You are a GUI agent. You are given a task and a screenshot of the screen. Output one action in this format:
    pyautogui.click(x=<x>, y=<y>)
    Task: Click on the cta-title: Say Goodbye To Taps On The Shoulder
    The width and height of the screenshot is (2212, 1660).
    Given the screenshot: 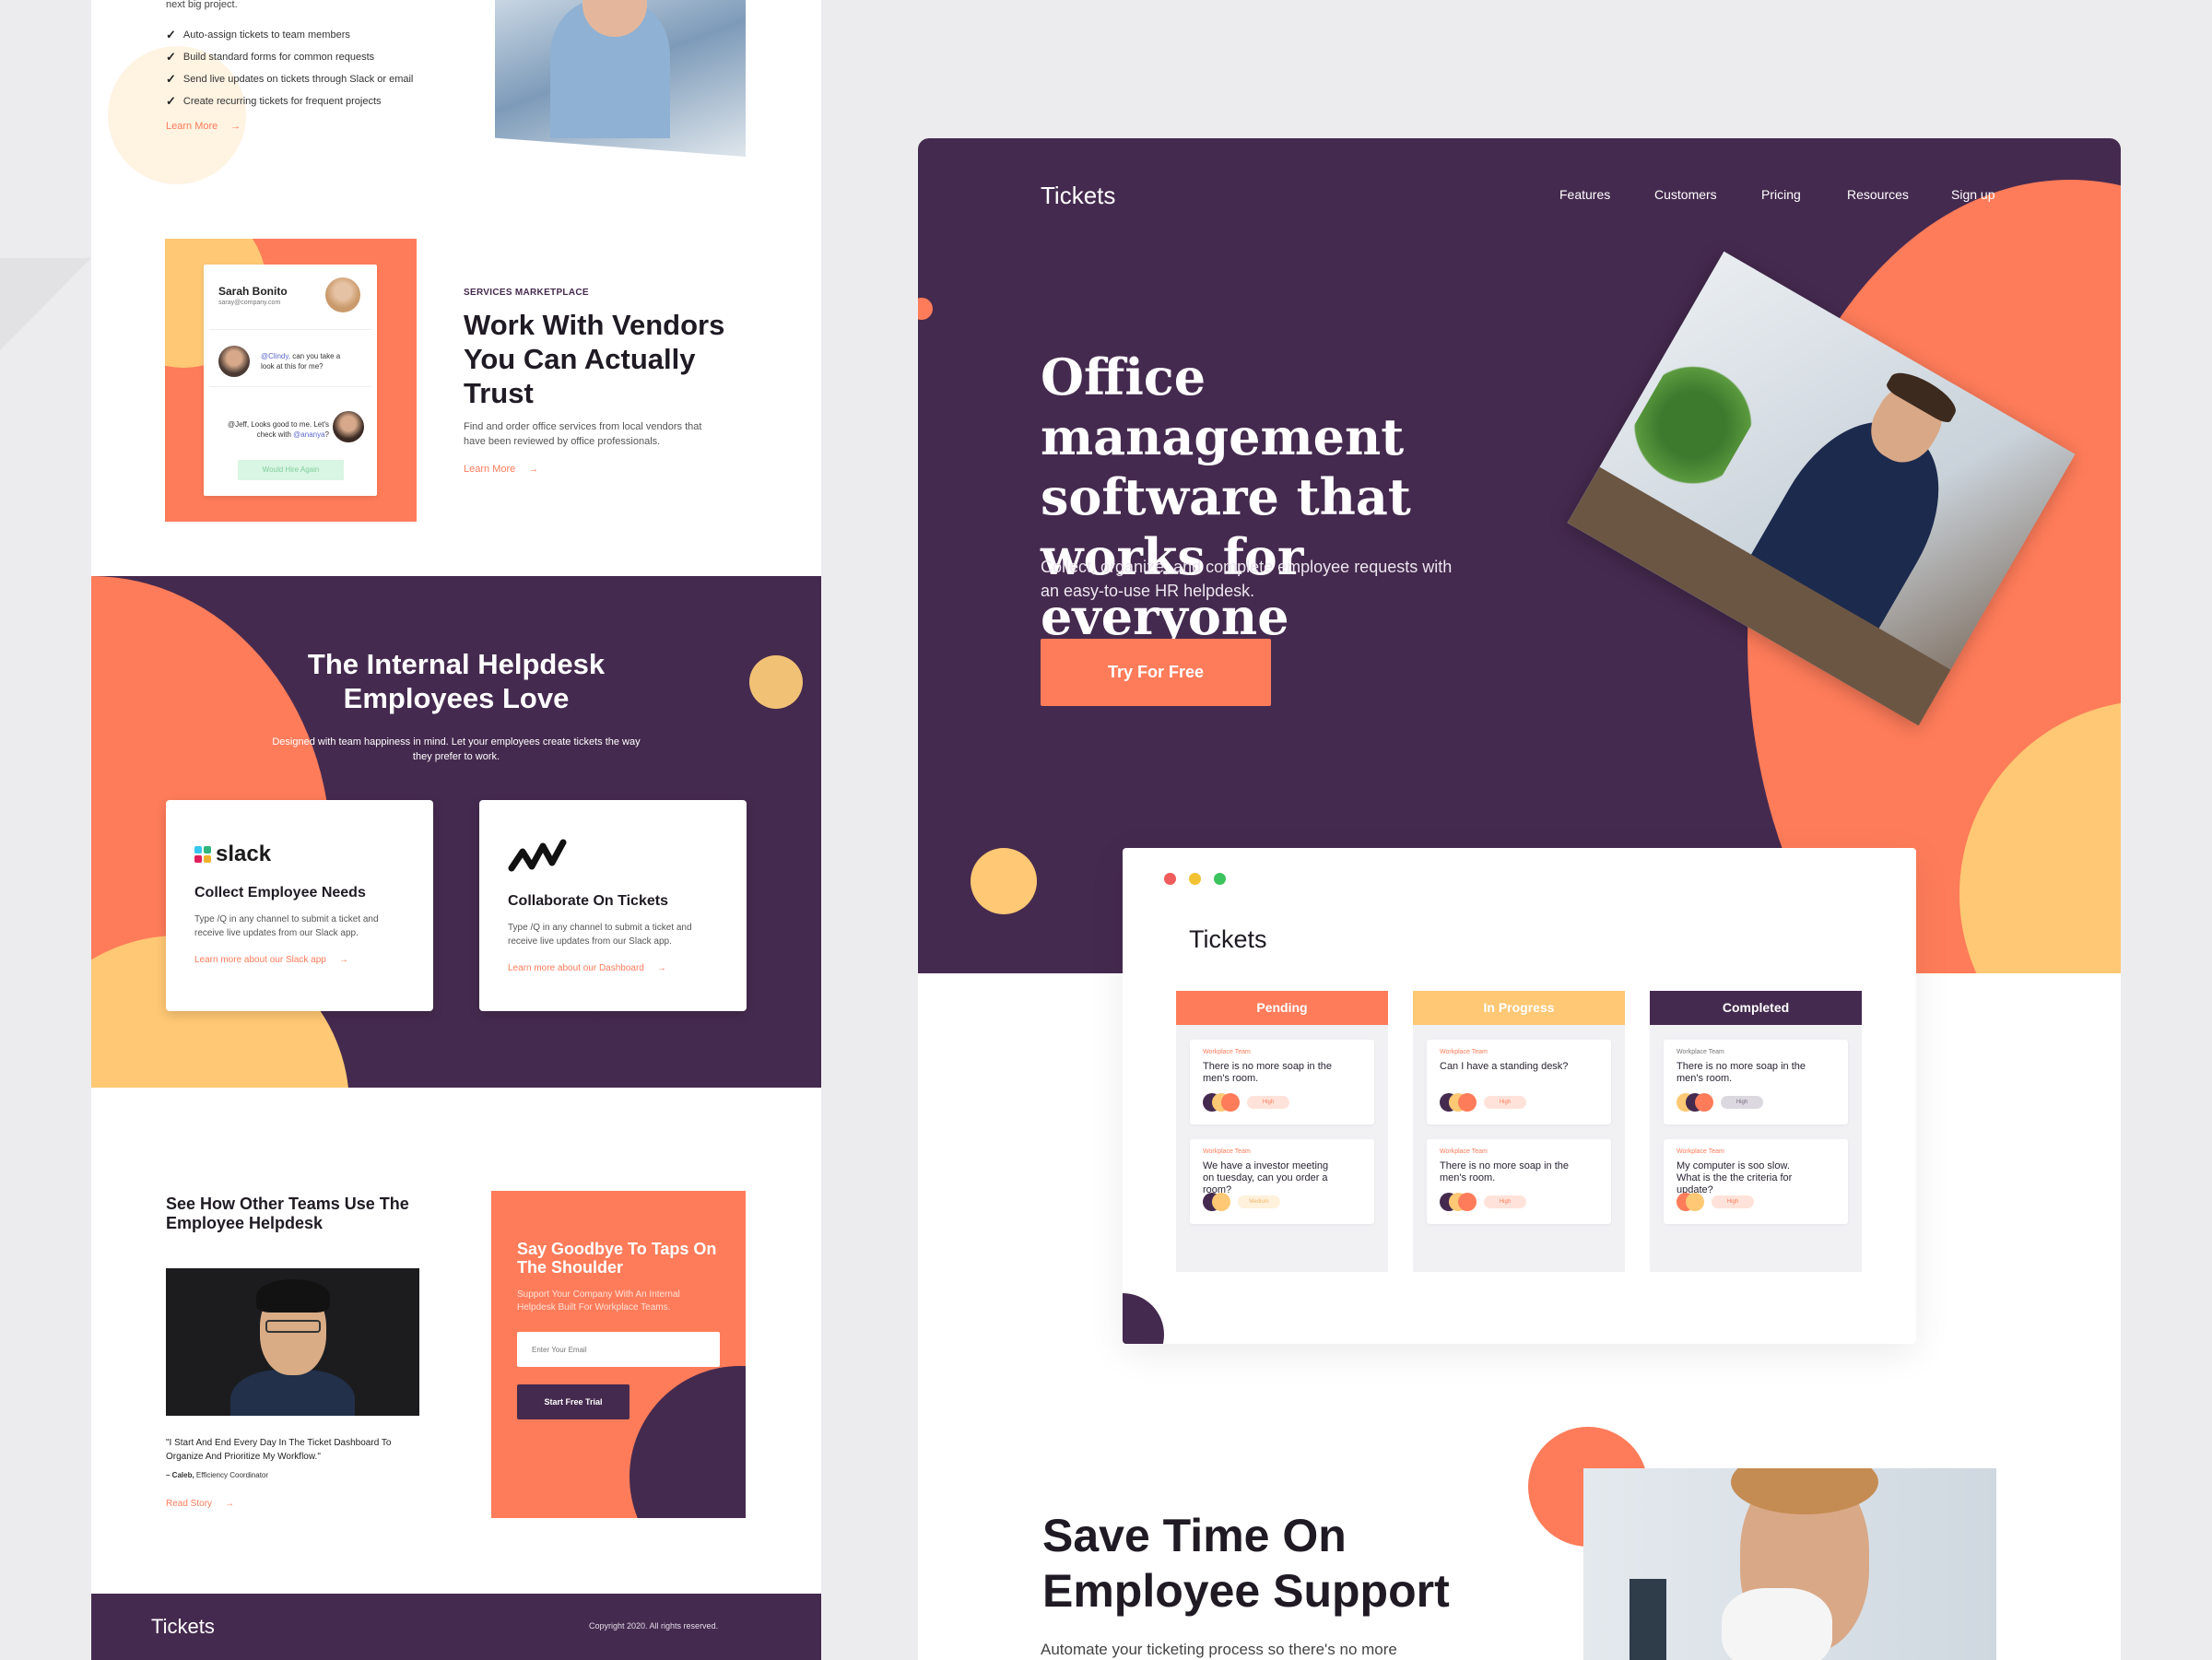 What is the action you would take?
    pyautogui.click(x=617, y=1258)
    